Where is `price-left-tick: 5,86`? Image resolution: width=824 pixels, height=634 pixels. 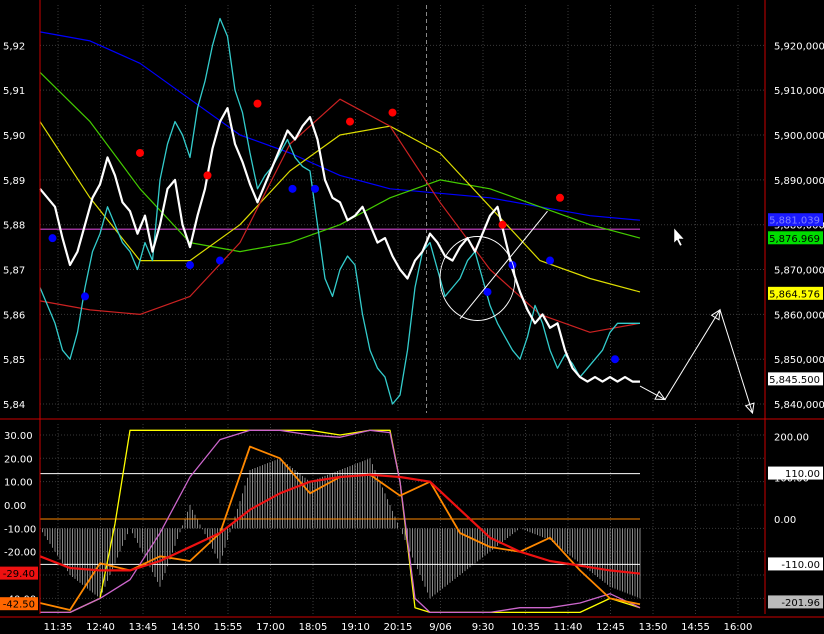 price-left-tick: 5,86 is located at coordinates (14, 315).